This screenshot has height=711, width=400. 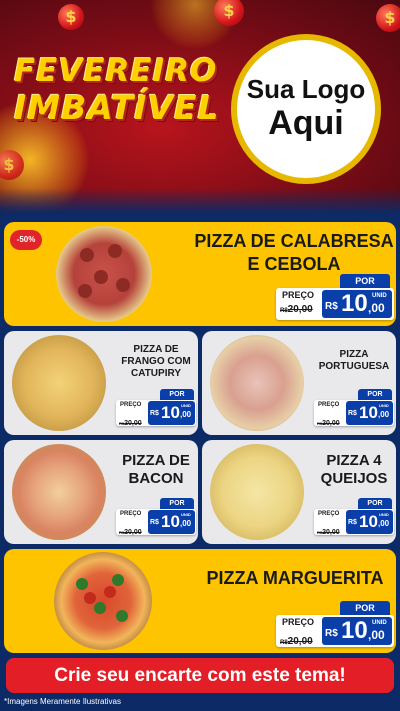 I want to click on discount-badge: -50%, so click(x=26, y=240).